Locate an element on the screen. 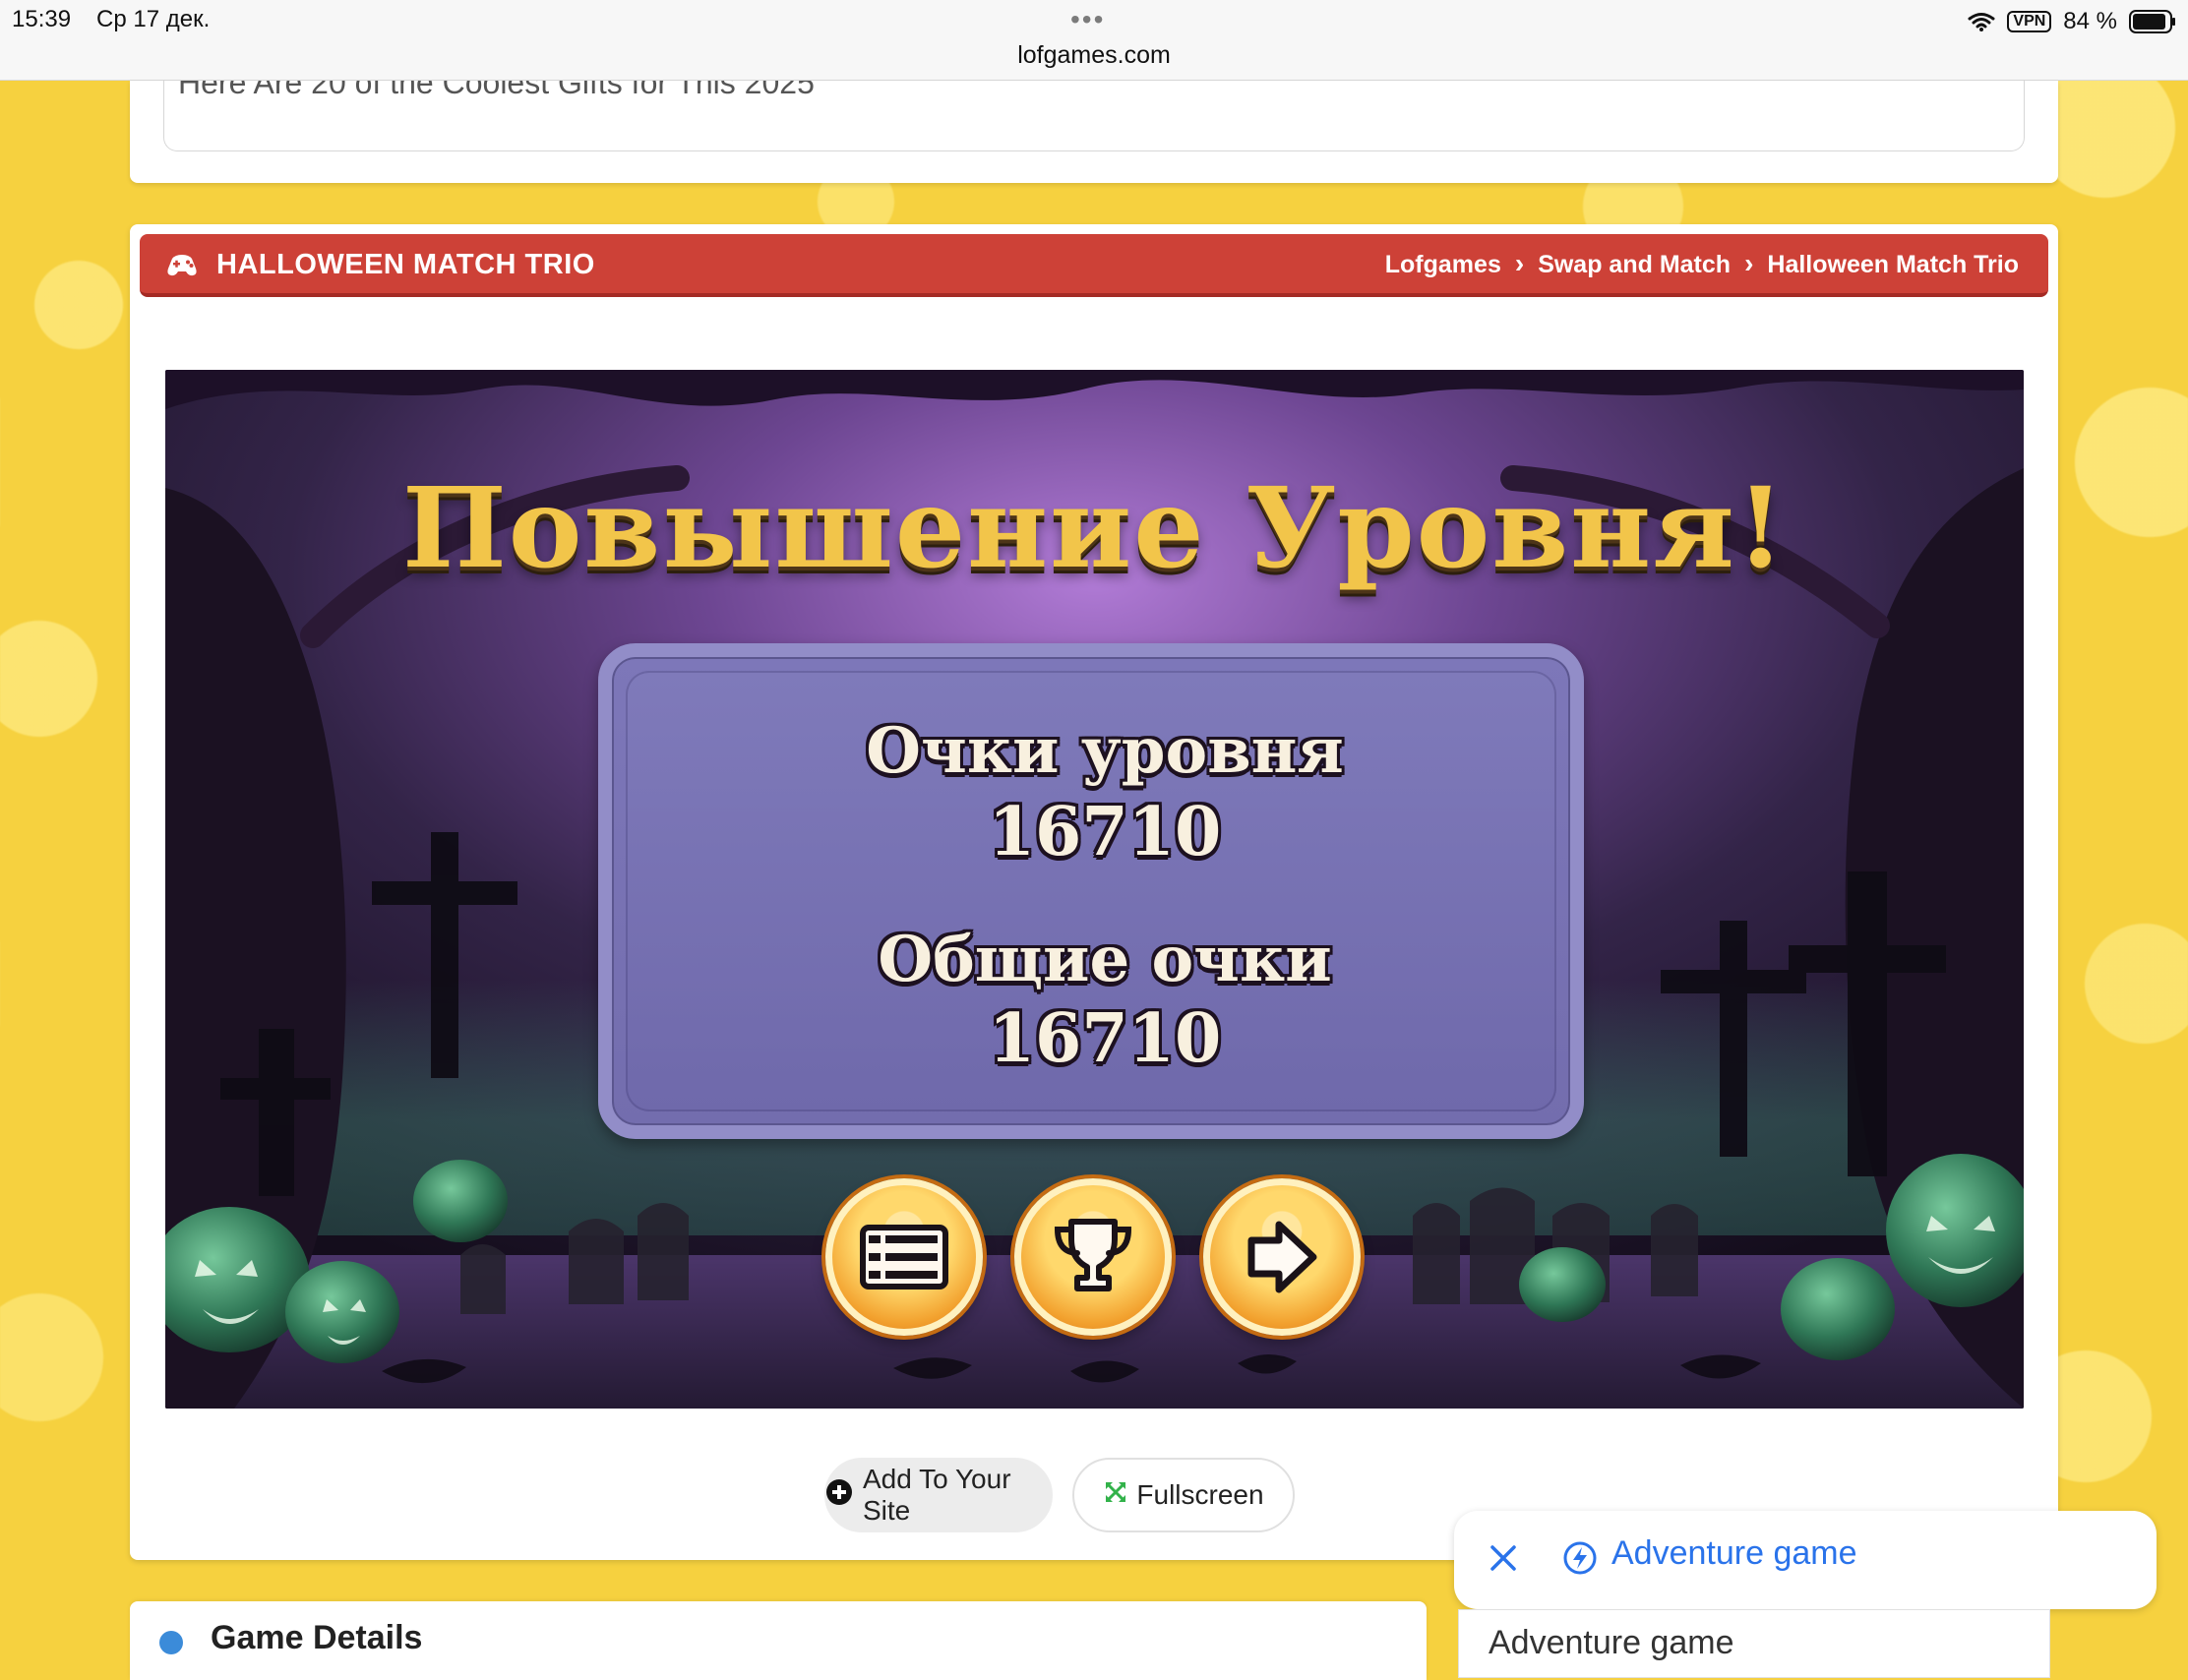  wifi-icon is located at coordinates (1981, 21).